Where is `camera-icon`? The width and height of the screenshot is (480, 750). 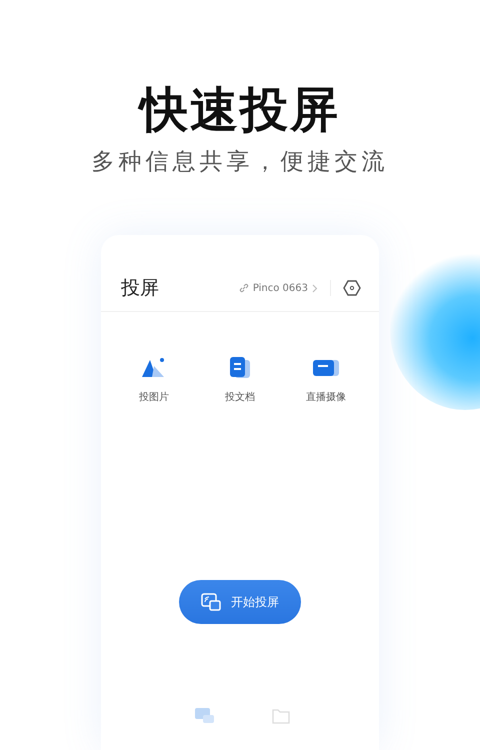
camera-icon is located at coordinates (326, 367).